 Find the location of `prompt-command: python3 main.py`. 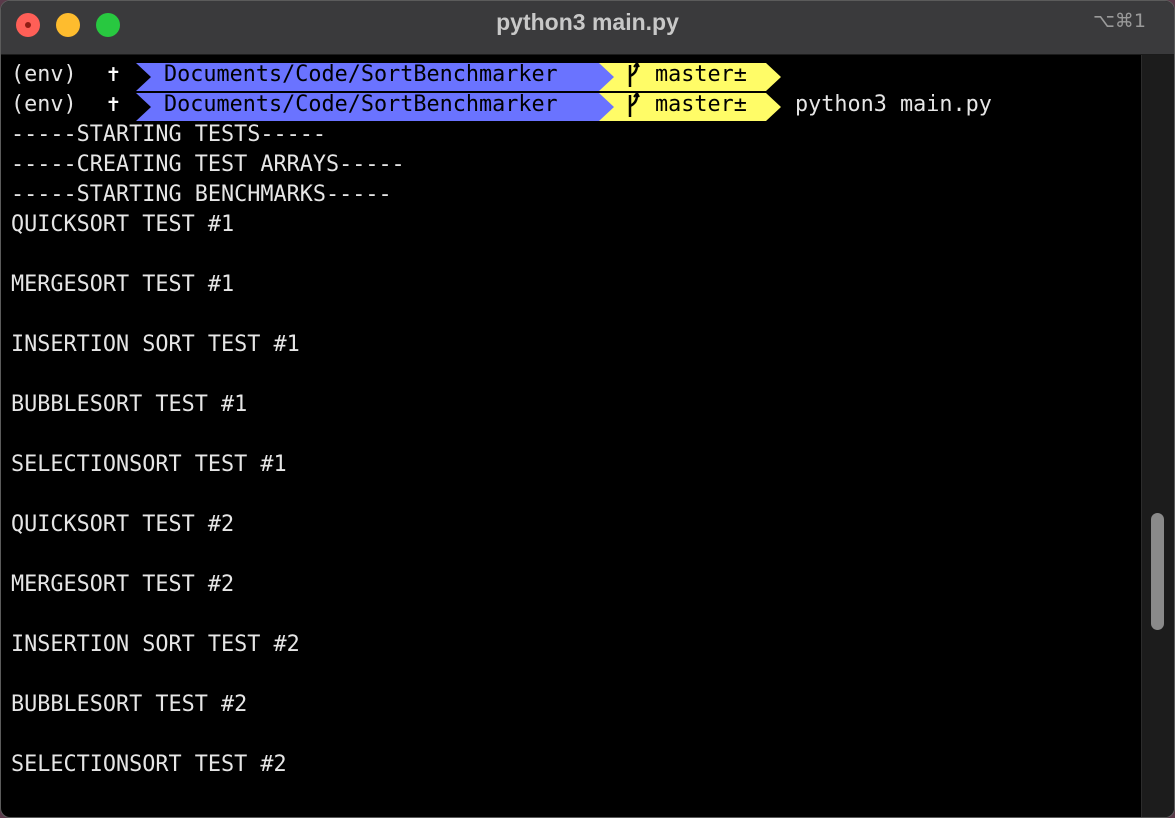

prompt-command: python3 main.py is located at coordinates (893, 104).